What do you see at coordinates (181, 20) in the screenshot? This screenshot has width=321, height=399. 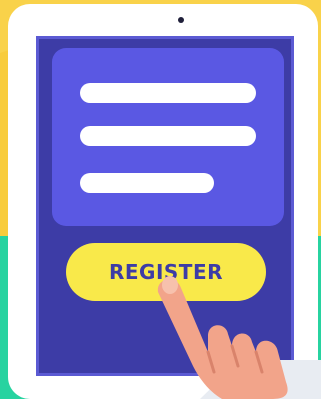 I see `camera-dot-icon` at bounding box center [181, 20].